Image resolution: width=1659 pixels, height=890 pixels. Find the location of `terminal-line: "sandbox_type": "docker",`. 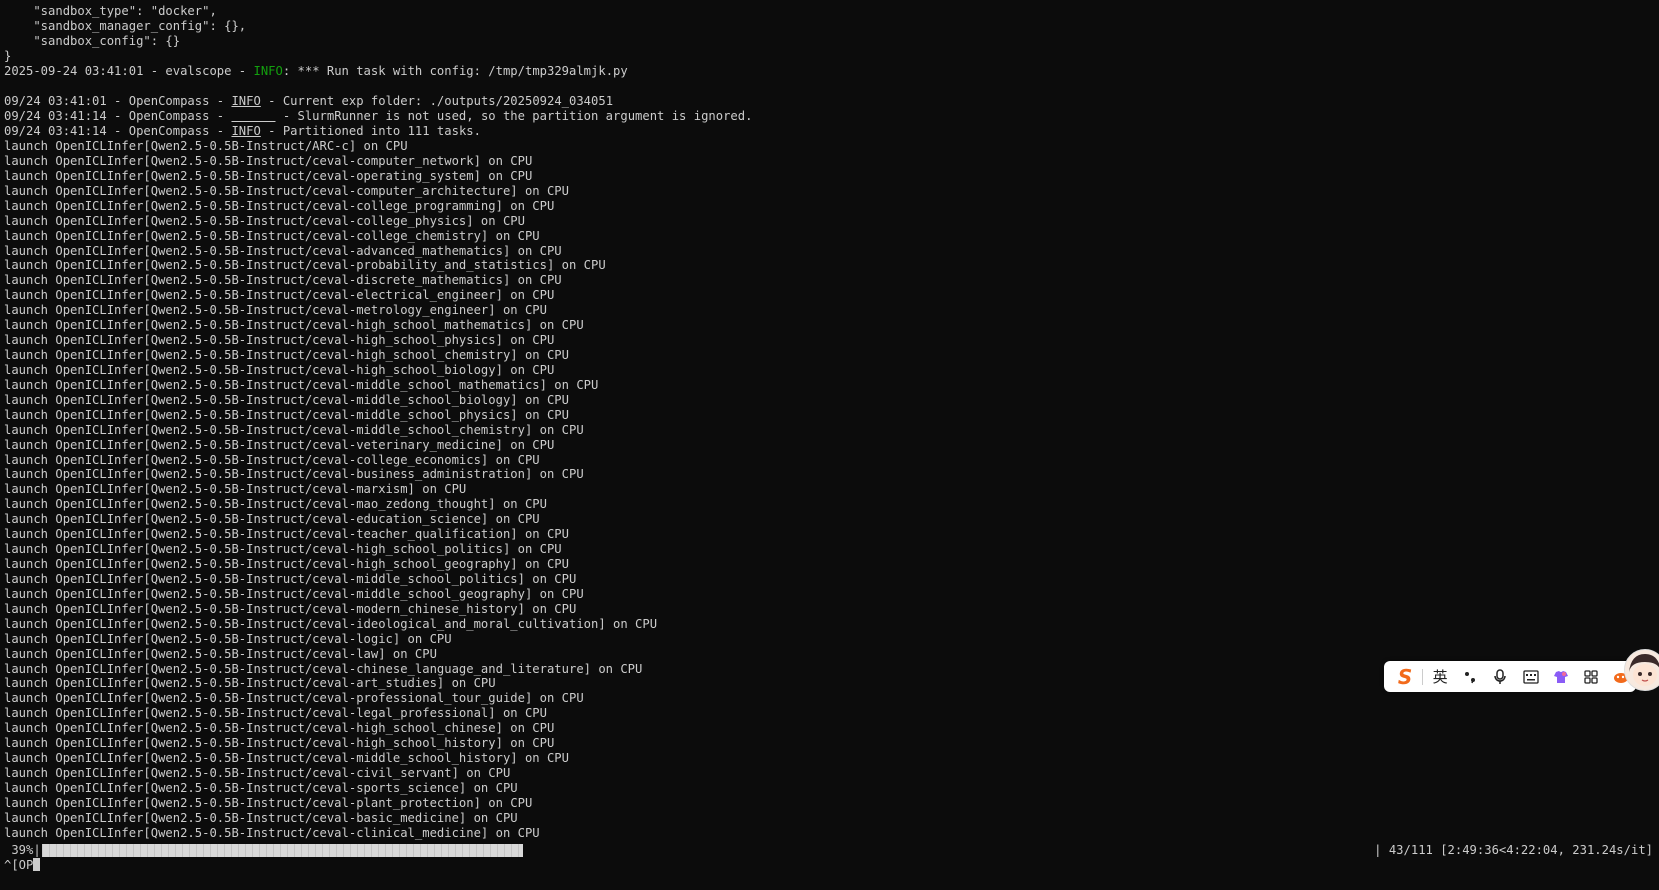

terminal-line: "sandbox_type": "docker", is located at coordinates (110, 11).